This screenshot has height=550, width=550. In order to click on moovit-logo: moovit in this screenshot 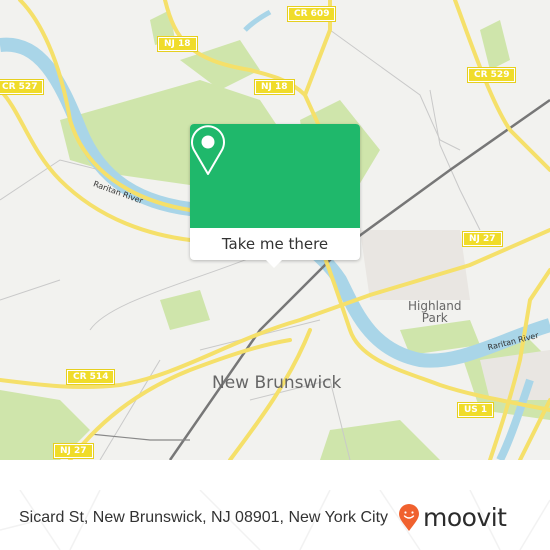, I will do `click(452, 517)`.